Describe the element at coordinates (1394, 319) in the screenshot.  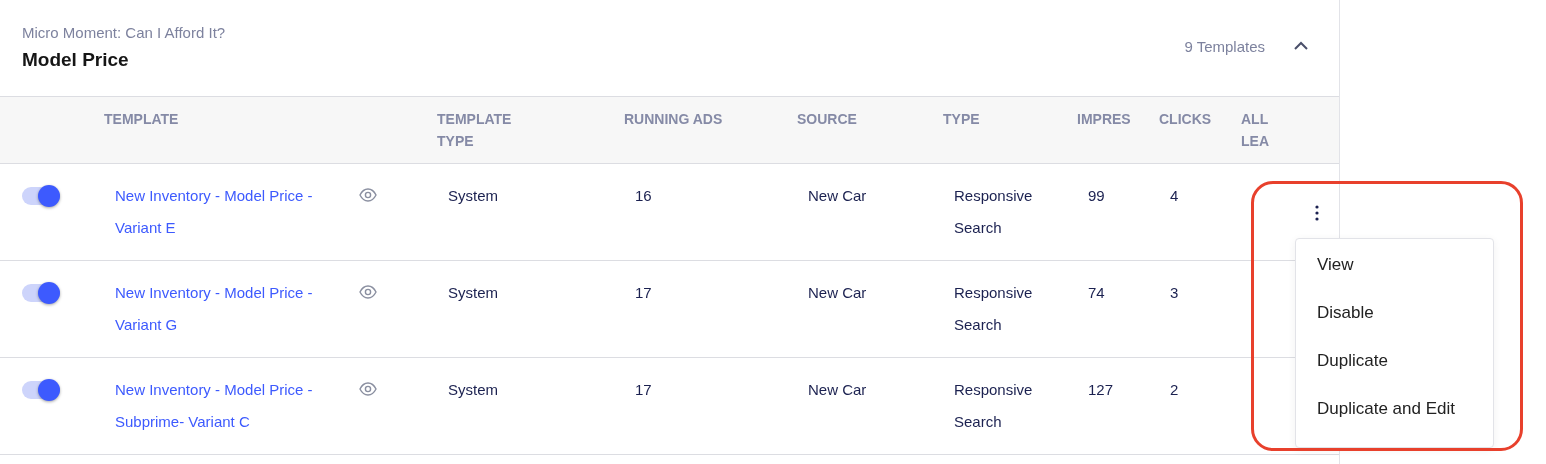
I see `menu-item: Disable` at that location.